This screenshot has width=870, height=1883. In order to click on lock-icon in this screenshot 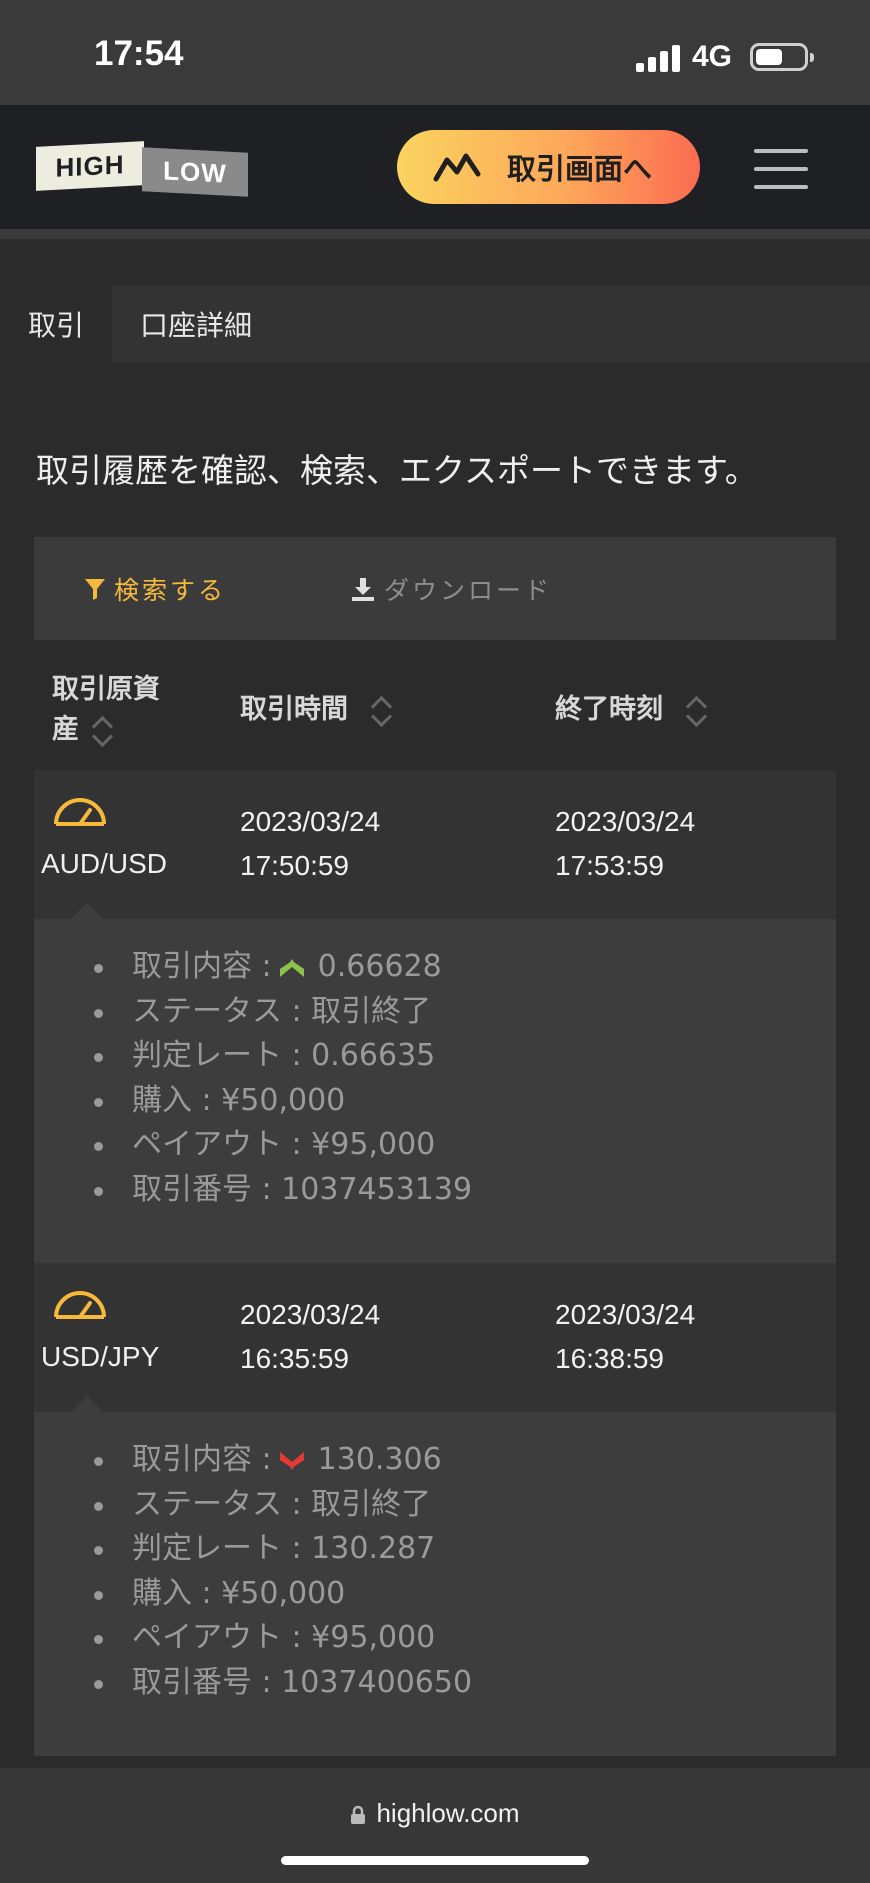, I will do `click(358, 1815)`.